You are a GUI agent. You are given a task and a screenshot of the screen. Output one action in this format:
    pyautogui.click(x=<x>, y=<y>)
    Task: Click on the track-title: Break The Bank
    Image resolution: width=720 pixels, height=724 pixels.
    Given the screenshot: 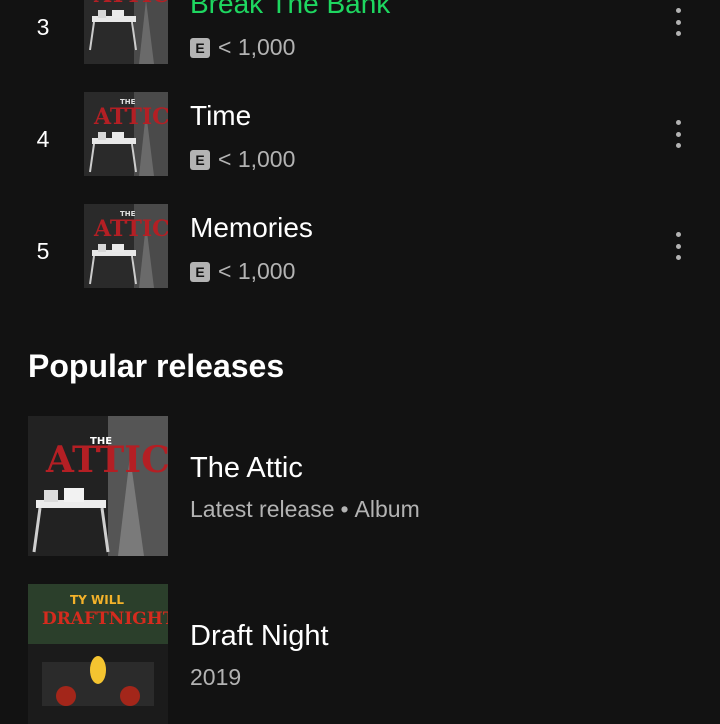 What is the action you would take?
    pyautogui.click(x=290, y=10)
    